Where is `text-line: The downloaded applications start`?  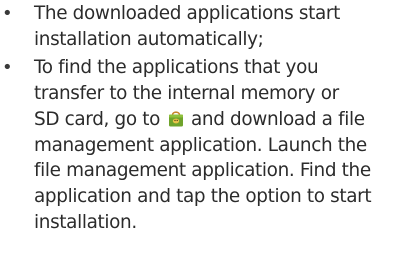
text-line: The downloaded applications start is located at coordinates (187, 13).